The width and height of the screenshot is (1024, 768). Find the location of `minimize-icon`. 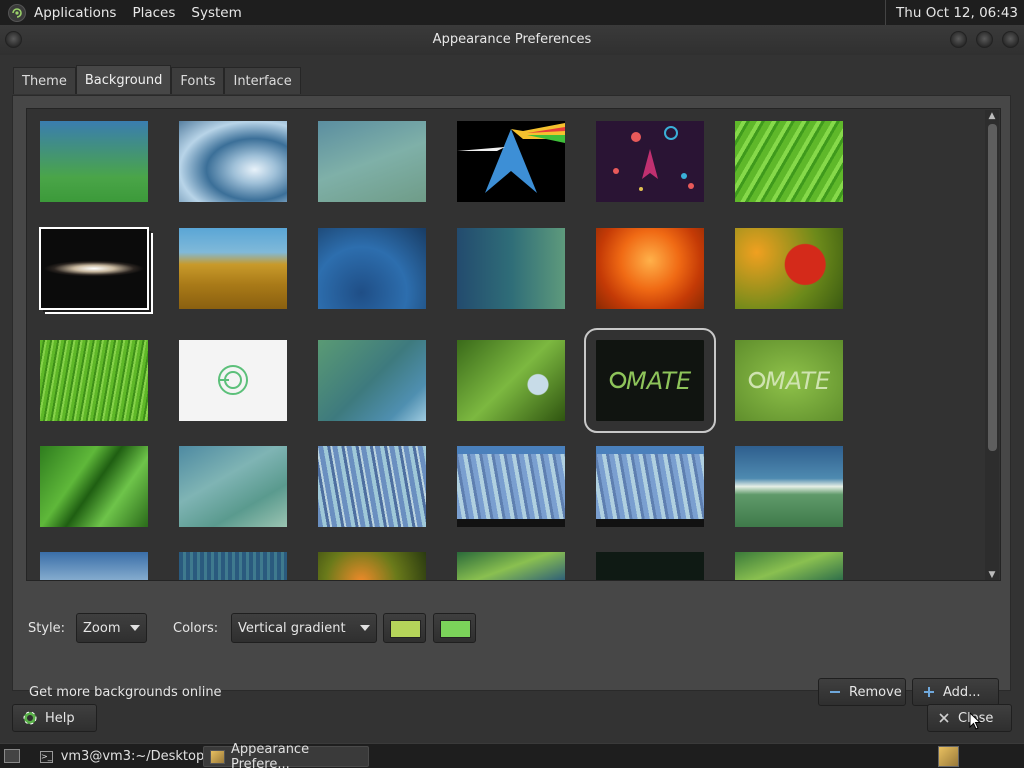

minimize-icon is located at coordinates (958, 39).